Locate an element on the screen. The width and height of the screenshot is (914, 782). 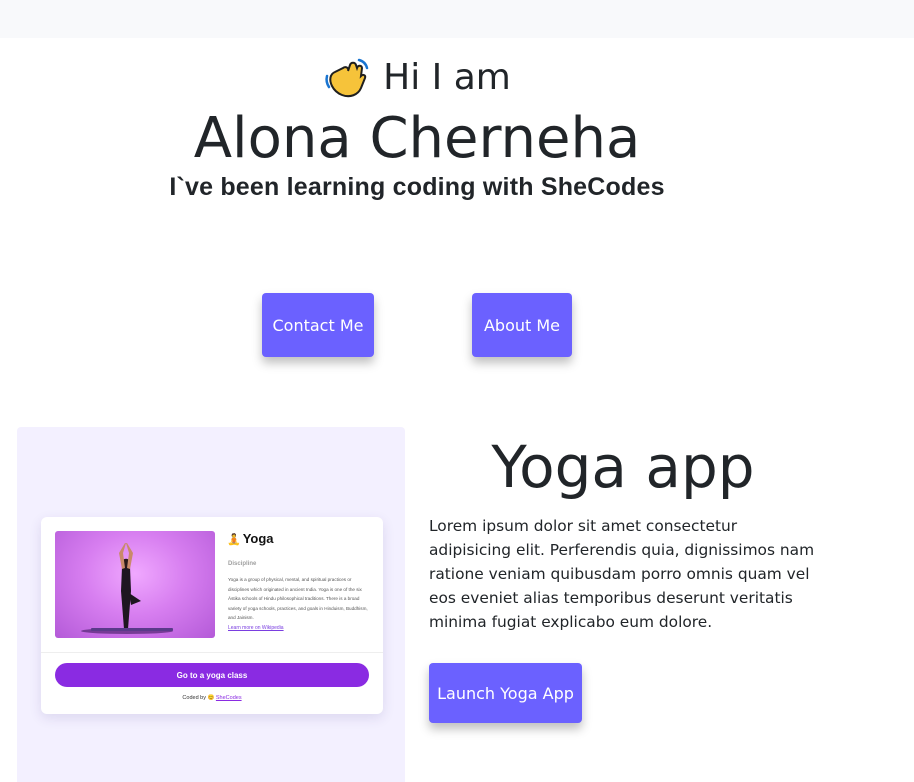
meditation-icon: 🧘 is located at coordinates (234, 540).